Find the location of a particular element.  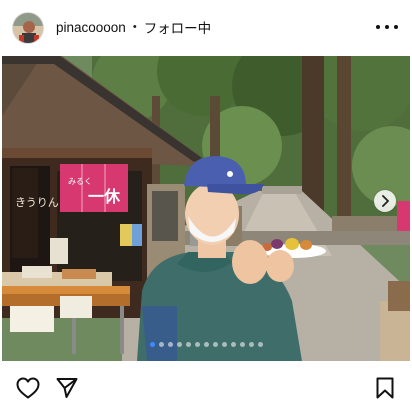

username-link: pinacoooon is located at coordinates (91, 27).